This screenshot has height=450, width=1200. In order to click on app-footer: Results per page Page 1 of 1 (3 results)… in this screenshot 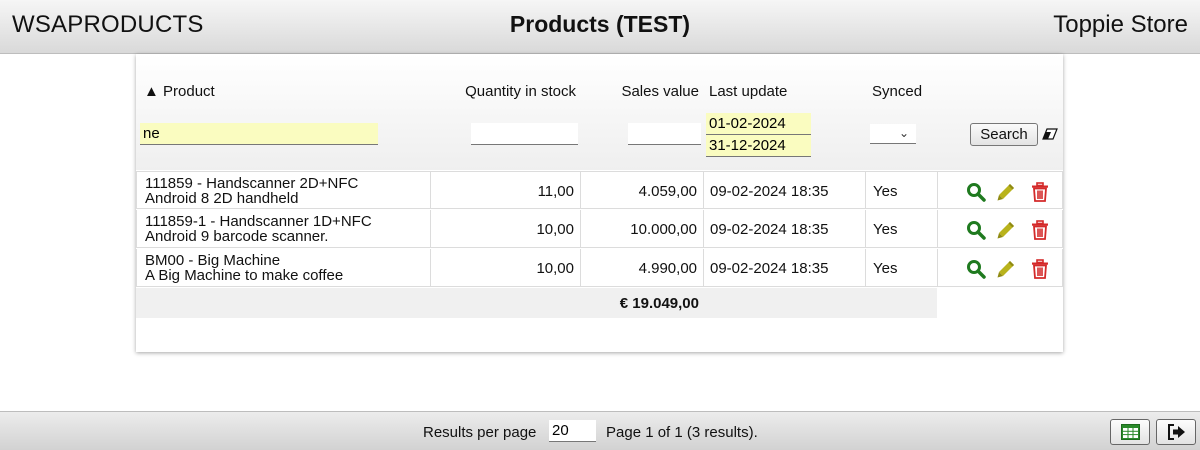, I will do `click(600, 430)`.